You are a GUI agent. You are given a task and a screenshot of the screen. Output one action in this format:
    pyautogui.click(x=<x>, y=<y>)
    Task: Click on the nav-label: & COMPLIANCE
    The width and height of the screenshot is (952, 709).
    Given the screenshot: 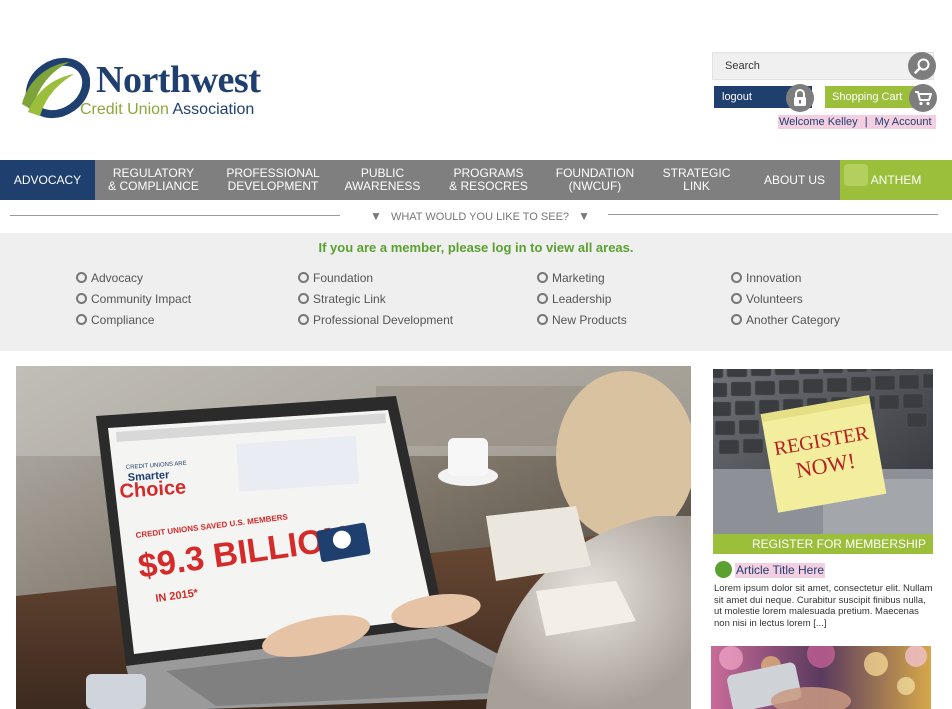 What is the action you would take?
    pyautogui.click(x=153, y=186)
    